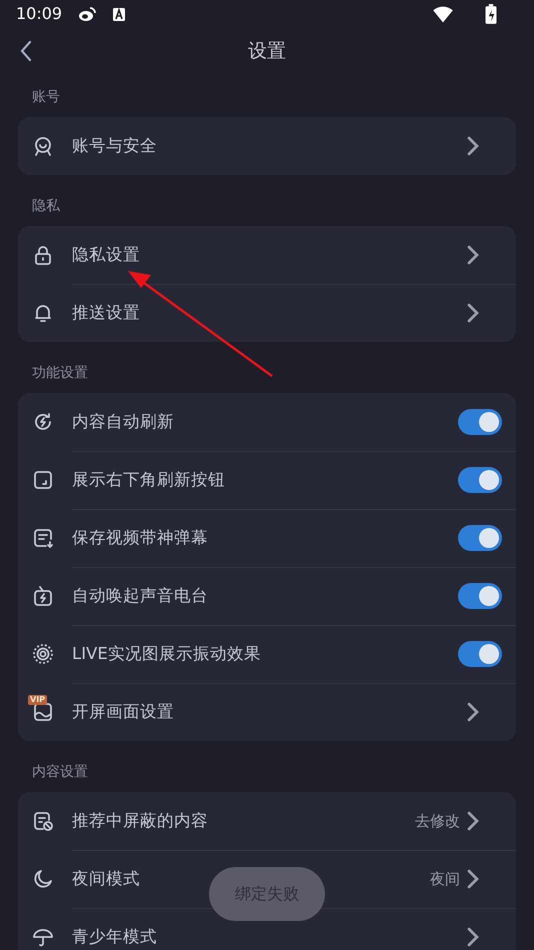 This screenshot has height=950, width=534. I want to click on row-label: 展示右下角刷新按钮, so click(148, 479).